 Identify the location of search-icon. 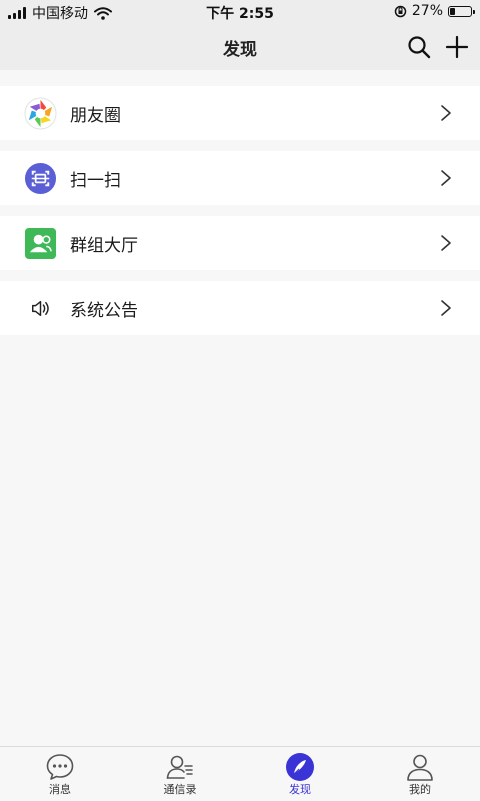
(419, 47).